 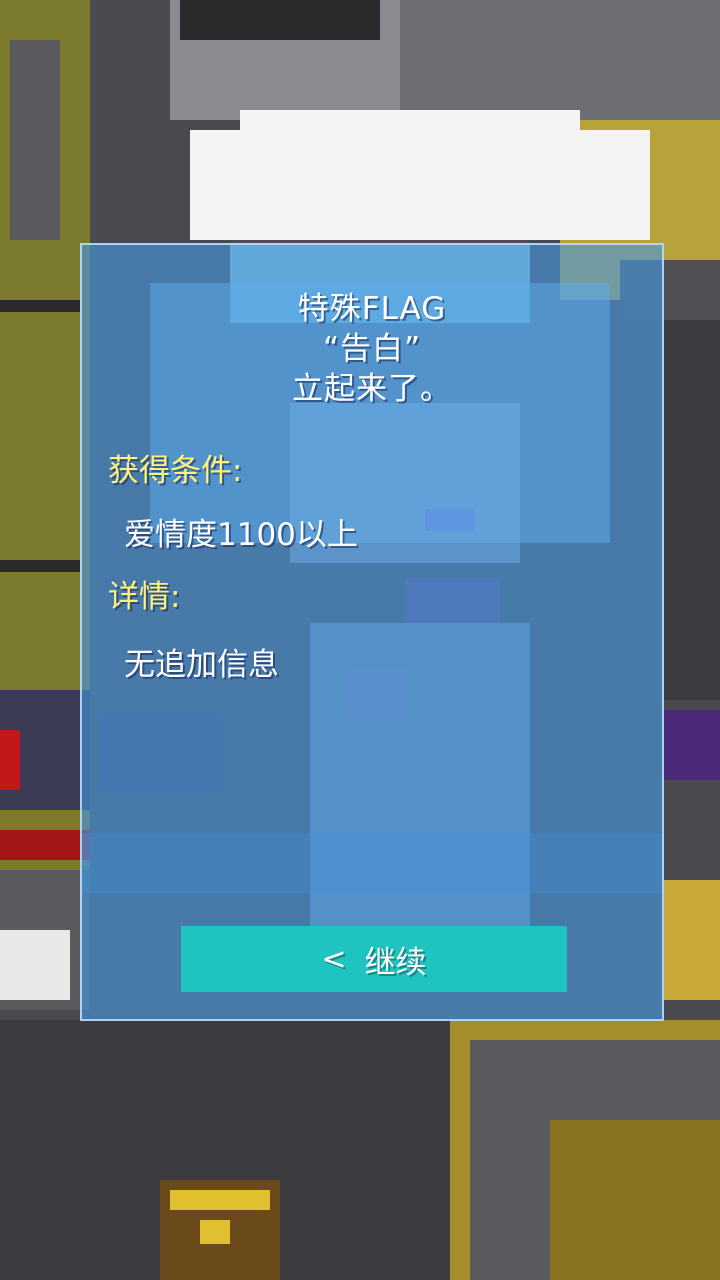 I want to click on continue-label: 继续, so click(x=395, y=962).